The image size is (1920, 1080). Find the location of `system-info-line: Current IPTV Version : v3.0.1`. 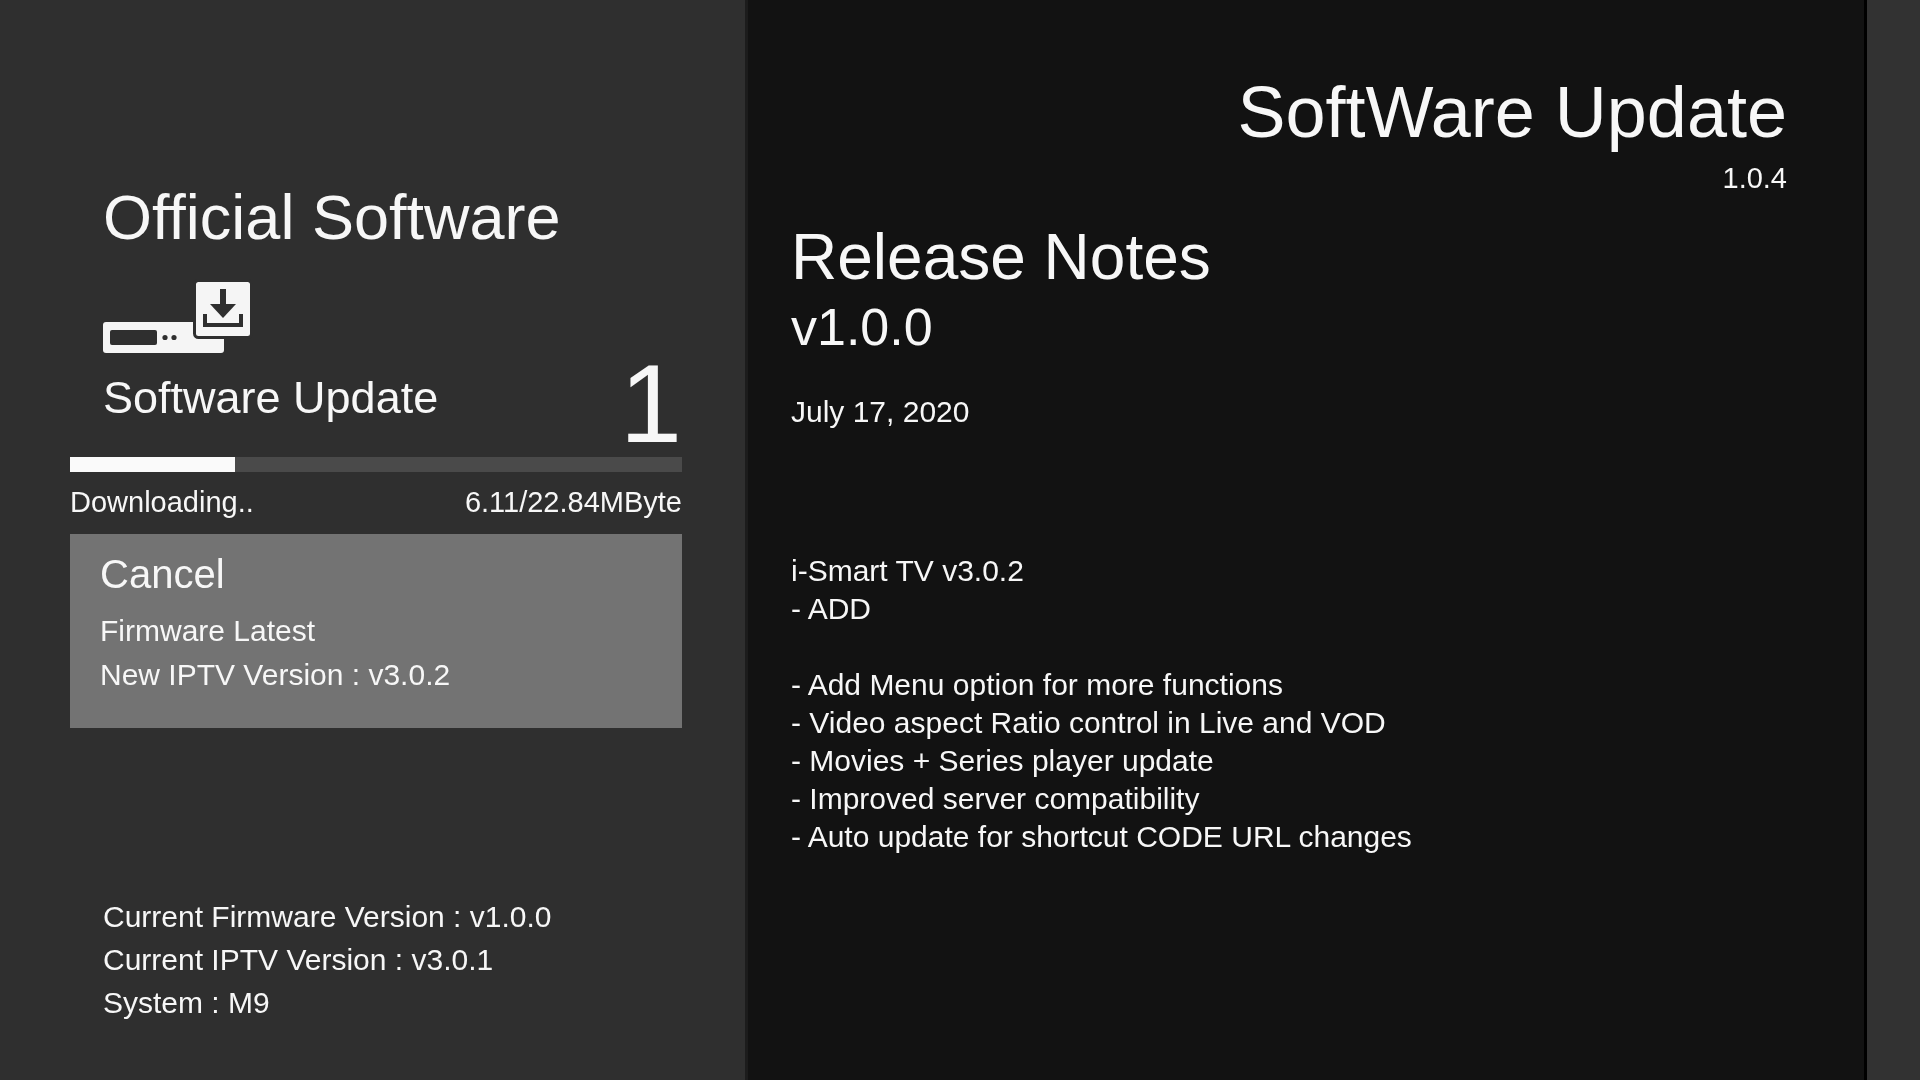

system-info-line: Current IPTV Version : v3.0.1 is located at coordinates (298, 959).